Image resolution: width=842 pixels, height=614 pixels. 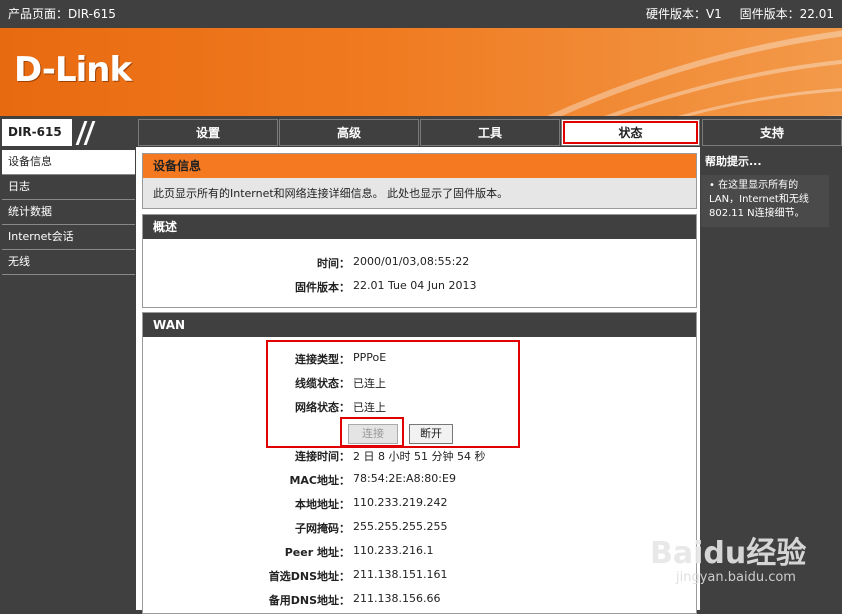 I want to click on sidebar-item-log: 日志, so click(x=68, y=187).